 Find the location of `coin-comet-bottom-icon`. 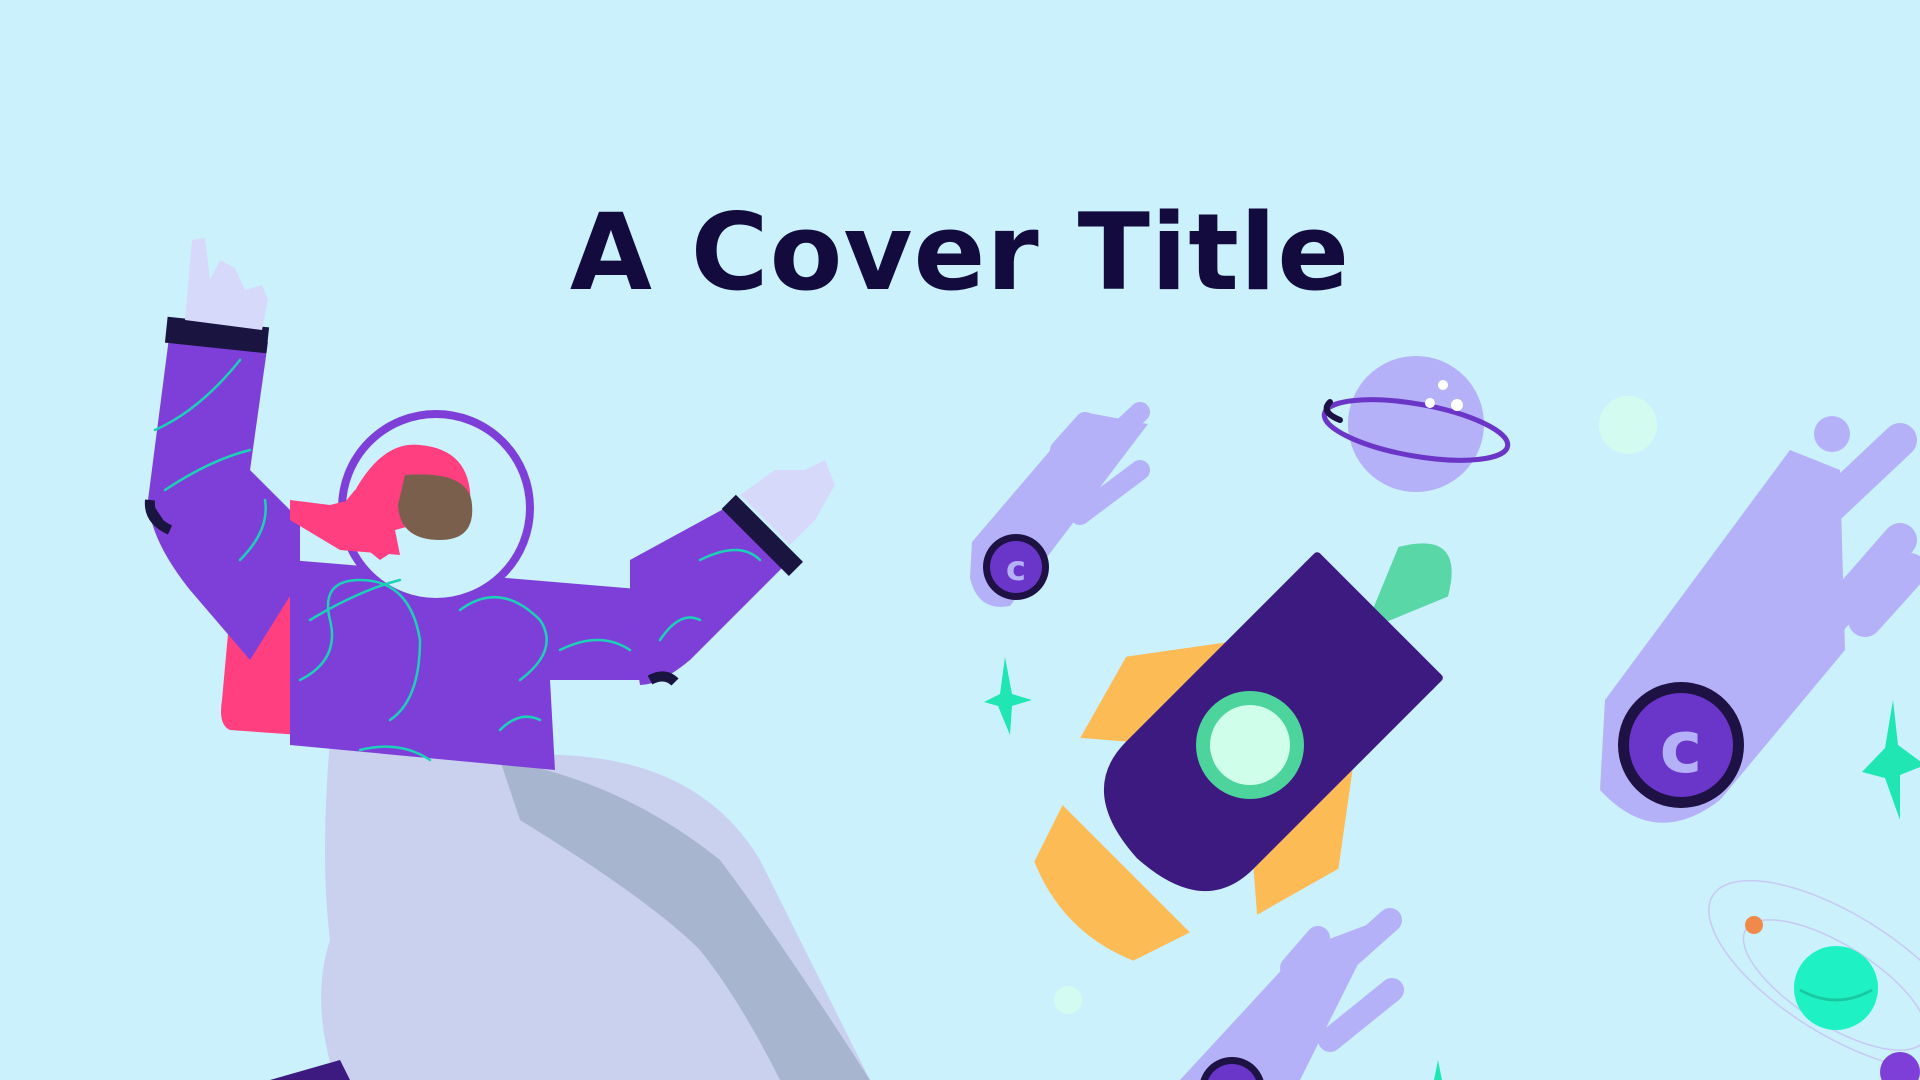

coin-comet-bottom-icon is located at coordinates (1292, 994).